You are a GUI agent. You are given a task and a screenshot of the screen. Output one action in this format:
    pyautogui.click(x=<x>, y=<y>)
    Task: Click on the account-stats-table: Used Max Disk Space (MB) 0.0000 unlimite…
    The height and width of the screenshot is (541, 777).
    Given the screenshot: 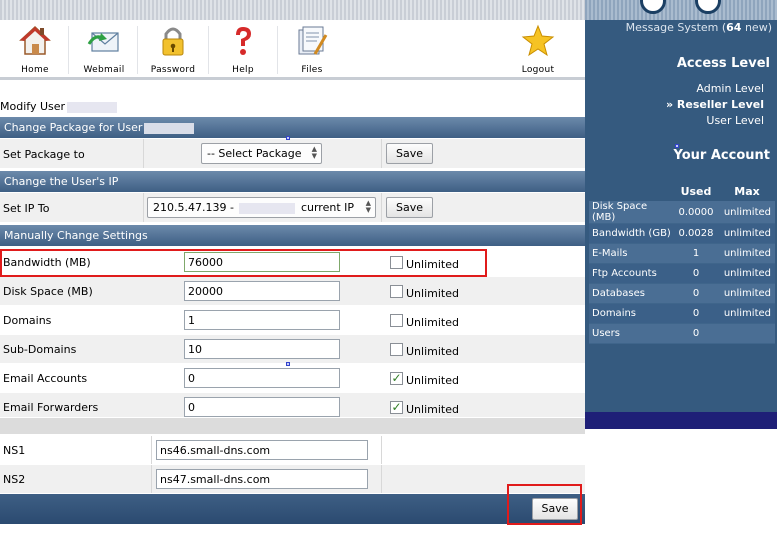 What is the action you would take?
    pyautogui.click(x=682, y=262)
    